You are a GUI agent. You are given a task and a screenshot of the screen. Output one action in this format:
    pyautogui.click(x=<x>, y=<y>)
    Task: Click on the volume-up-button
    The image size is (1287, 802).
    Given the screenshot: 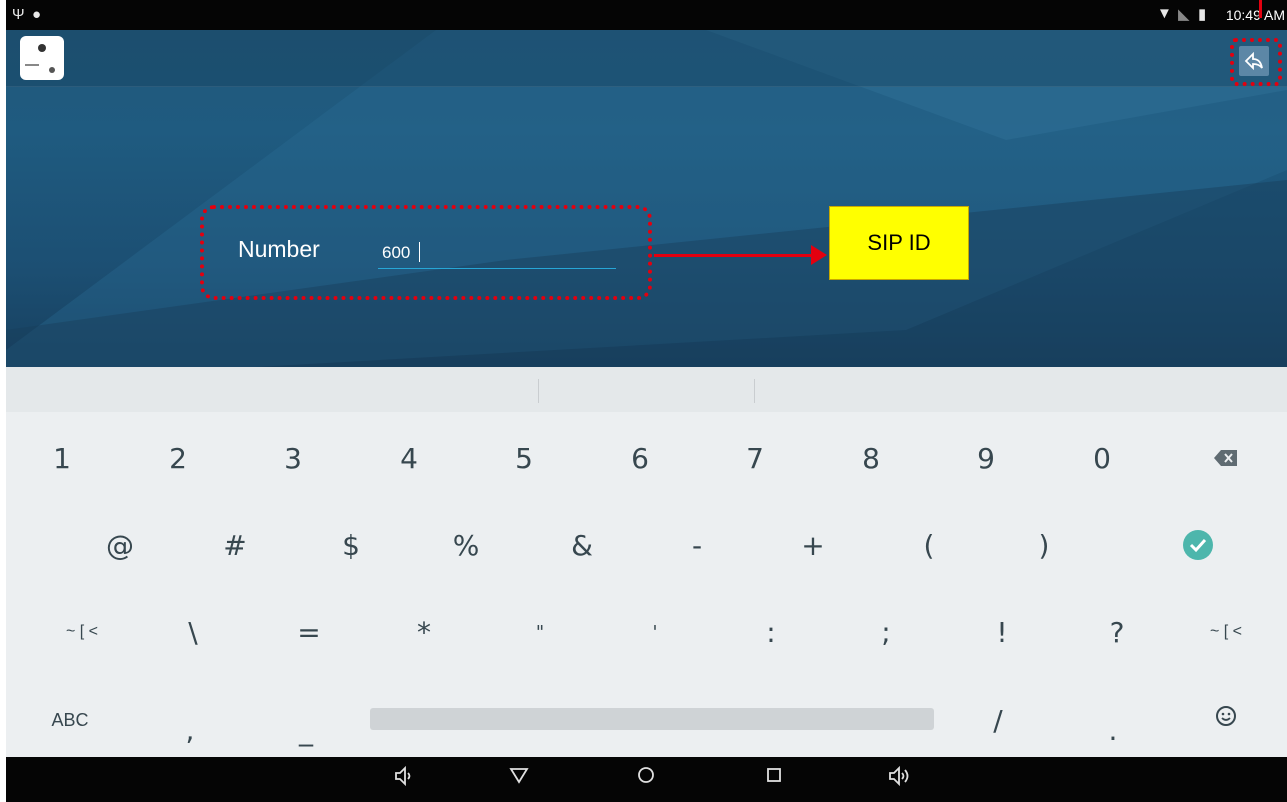 What is the action you would take?
    pyautogui.click(x=900, y=779)
    